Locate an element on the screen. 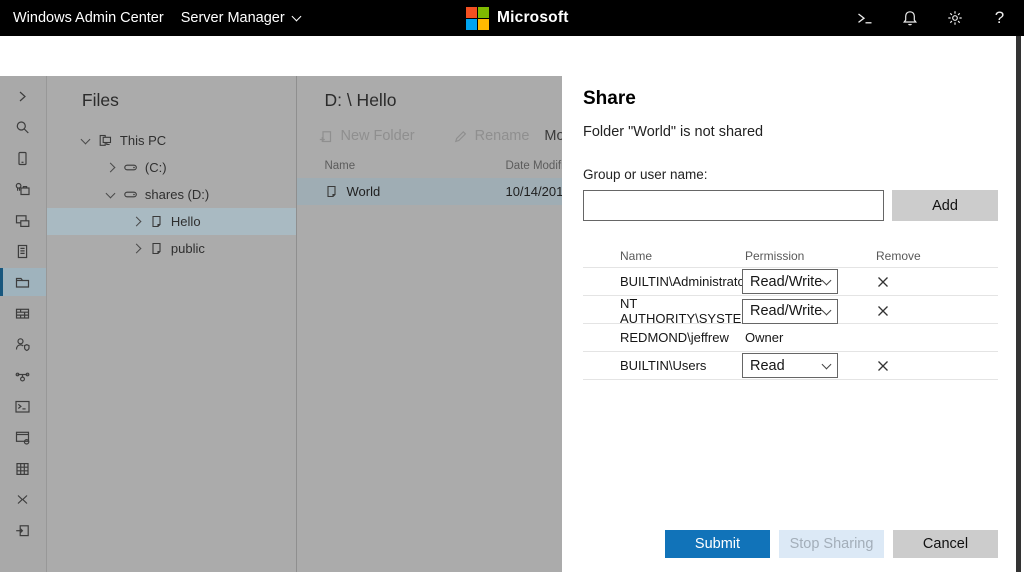  permission-select: Read is located at coordinates (790, 365).